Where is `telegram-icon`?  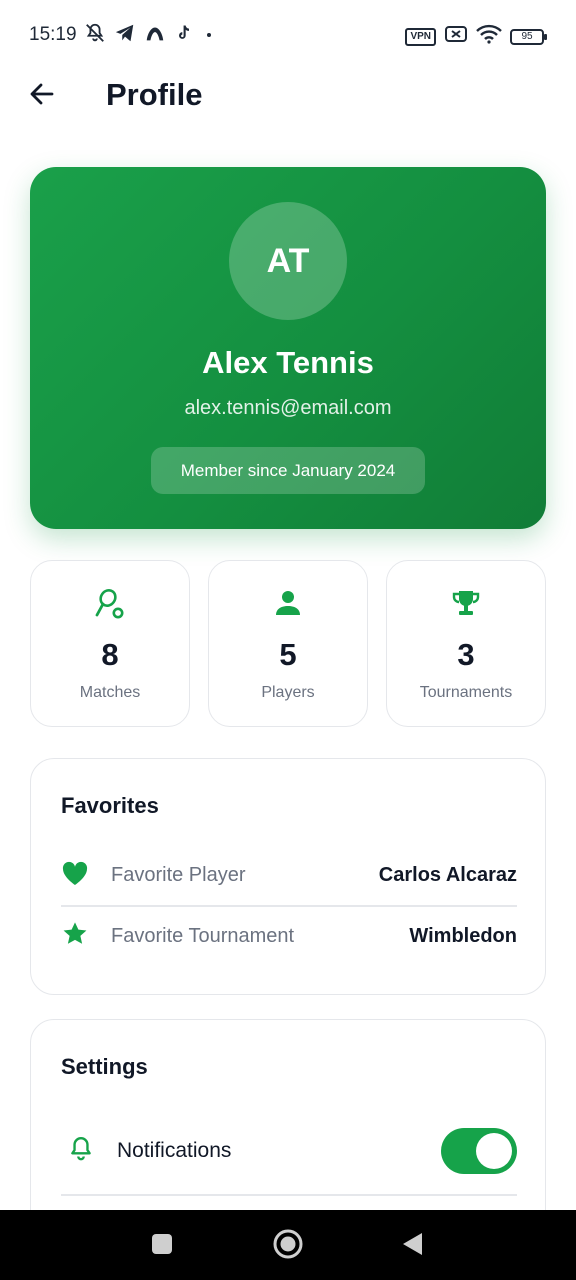 telegram-icon is located at coordinates (125, 35).